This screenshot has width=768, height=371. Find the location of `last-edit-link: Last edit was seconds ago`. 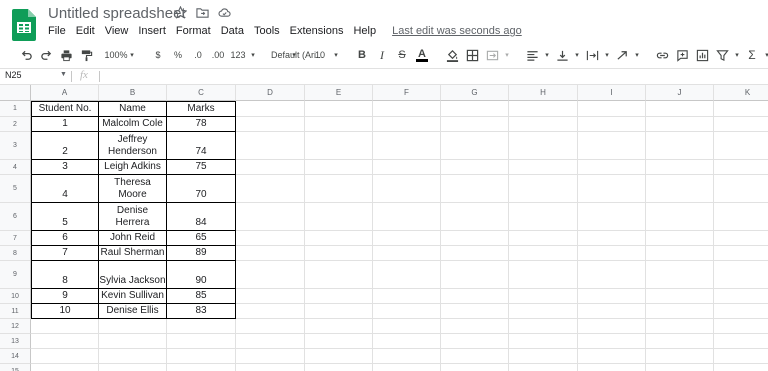

last-edit-link: Last edit was seconds ago is located at coordinates (457, 31).